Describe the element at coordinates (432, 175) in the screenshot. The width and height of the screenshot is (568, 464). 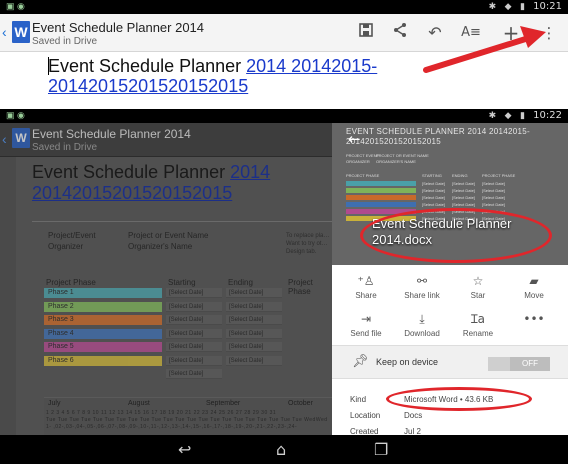
I see `thumbnail-label: STARTING` at that location.